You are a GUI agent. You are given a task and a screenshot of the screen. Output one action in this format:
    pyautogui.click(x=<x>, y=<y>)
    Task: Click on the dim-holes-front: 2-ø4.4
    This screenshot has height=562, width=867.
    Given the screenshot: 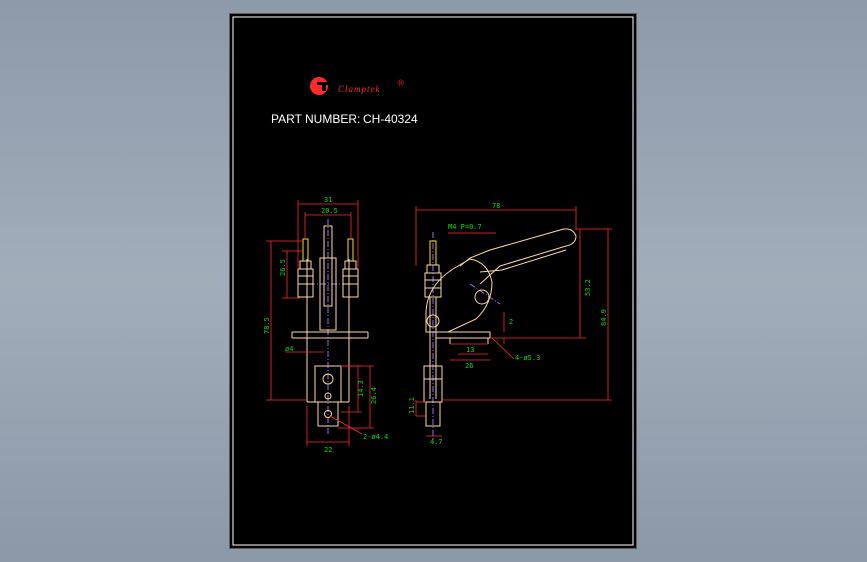 What is the action you would take?
    pyautogui.click(x=375, y=437)
    